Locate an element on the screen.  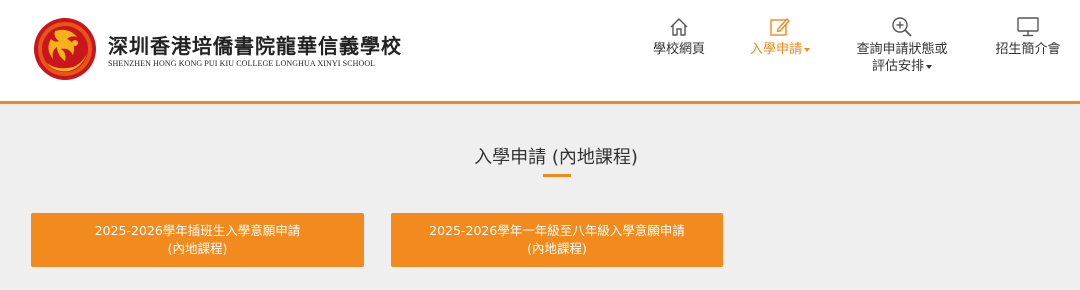
transfer-student-application-button: 2025-2026學年插班生入學意願申請 (內地課程) is located at coordinates (197, 240).